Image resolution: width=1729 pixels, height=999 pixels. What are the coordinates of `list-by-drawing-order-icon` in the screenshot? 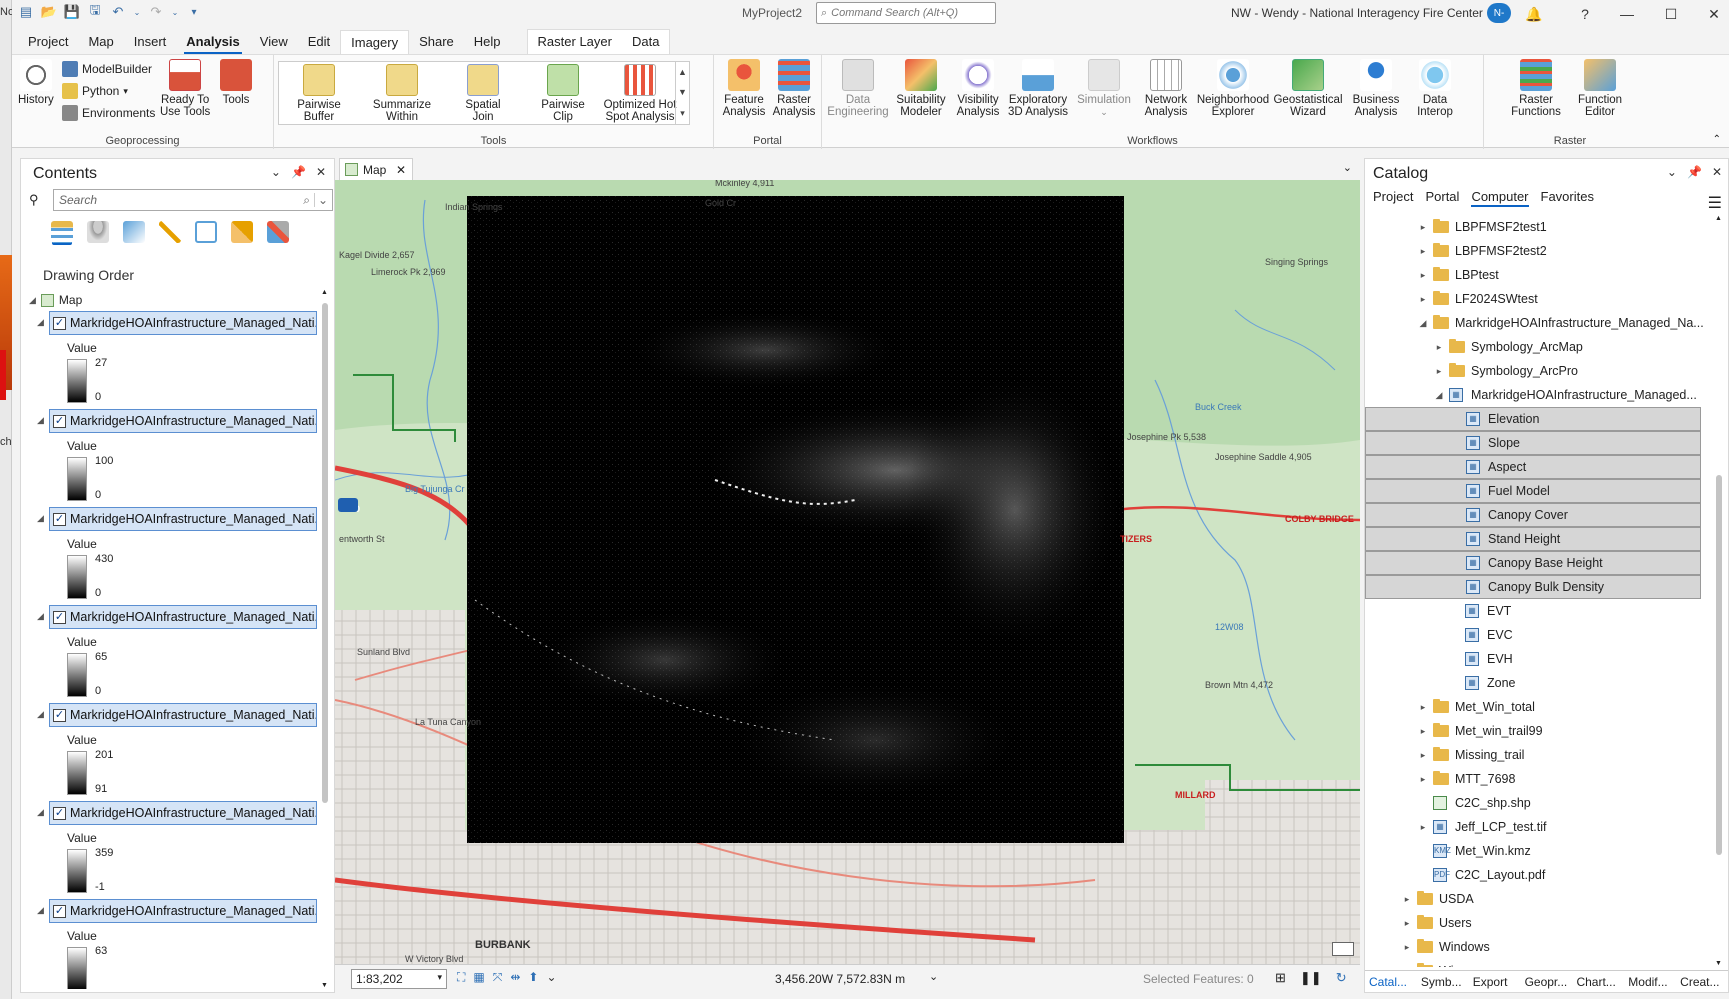 It's located at (62, 232).